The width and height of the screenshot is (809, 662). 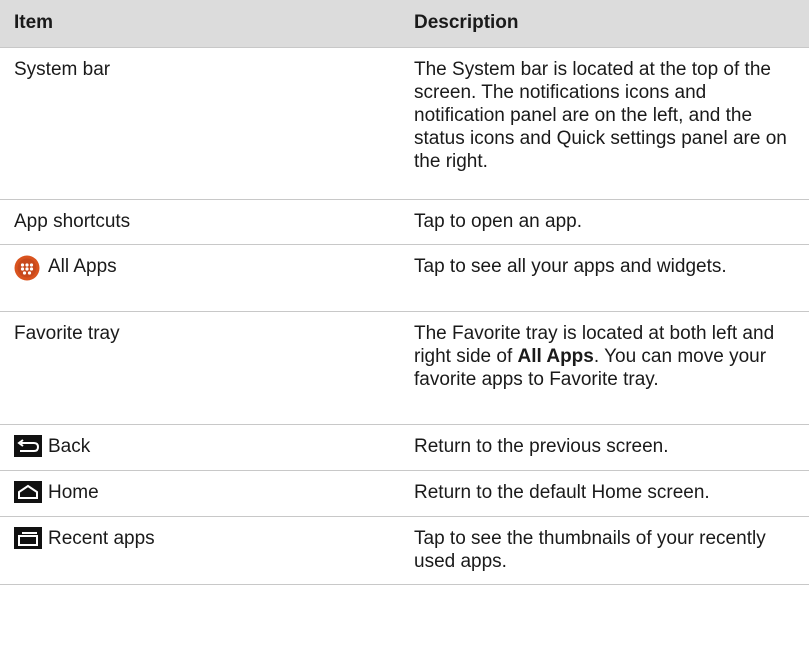 What do you see at coordinates (69, 446) in the screenshot?
I see `item-label: Back` at bounding box center [69, 446].